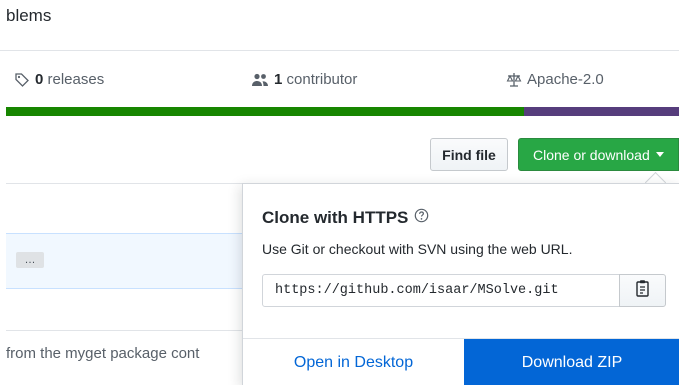 Image resolution: width=679 pixels, height=385 pixels. What do you see at coordinates (353, 362) in the screenshot?
I see `open-in-desktop-button: Open in Desktop` at bounding box center [353, 362].